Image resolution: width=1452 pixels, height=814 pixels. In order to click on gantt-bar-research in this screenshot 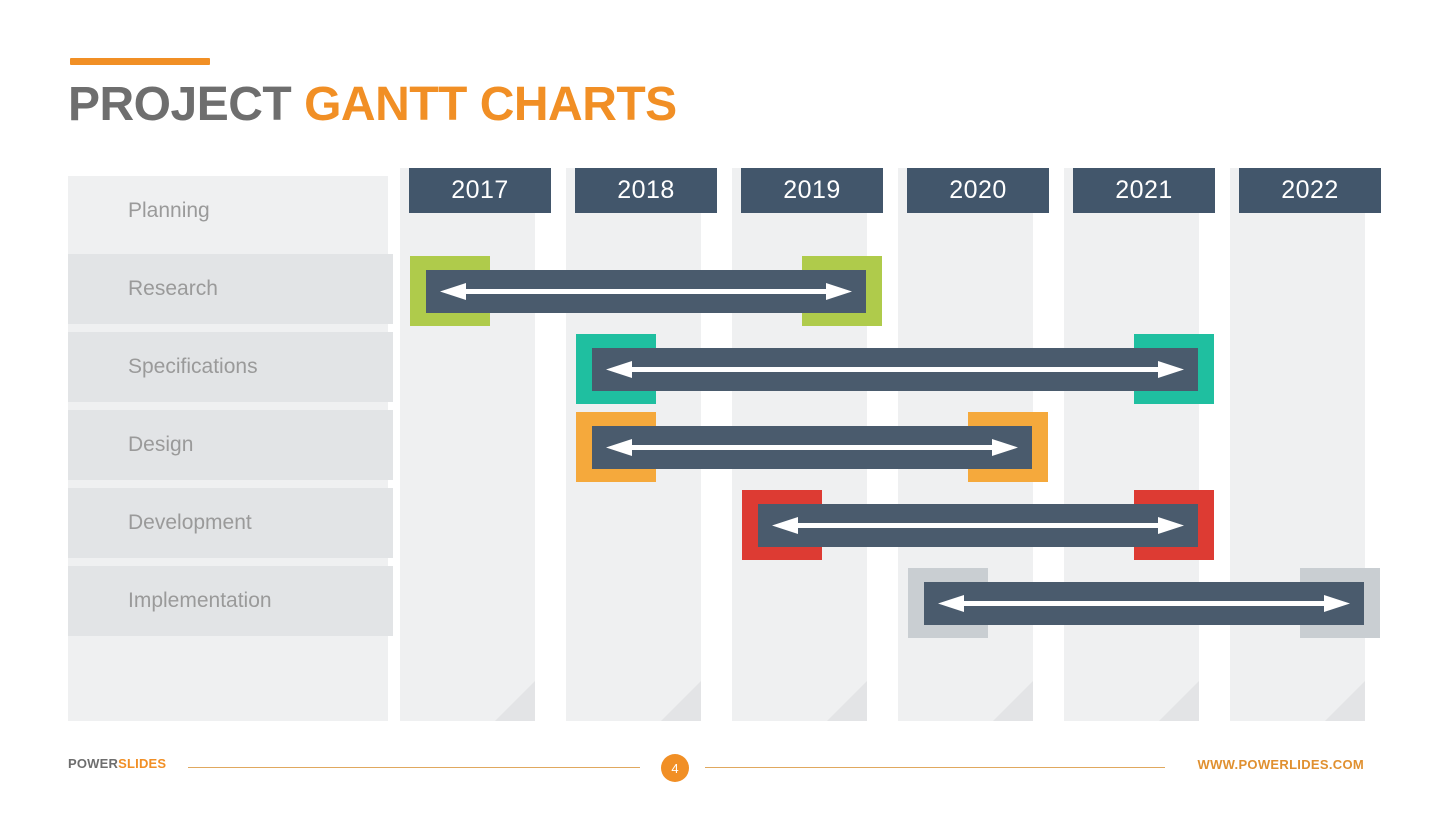, I will do `click(646, 291)`.